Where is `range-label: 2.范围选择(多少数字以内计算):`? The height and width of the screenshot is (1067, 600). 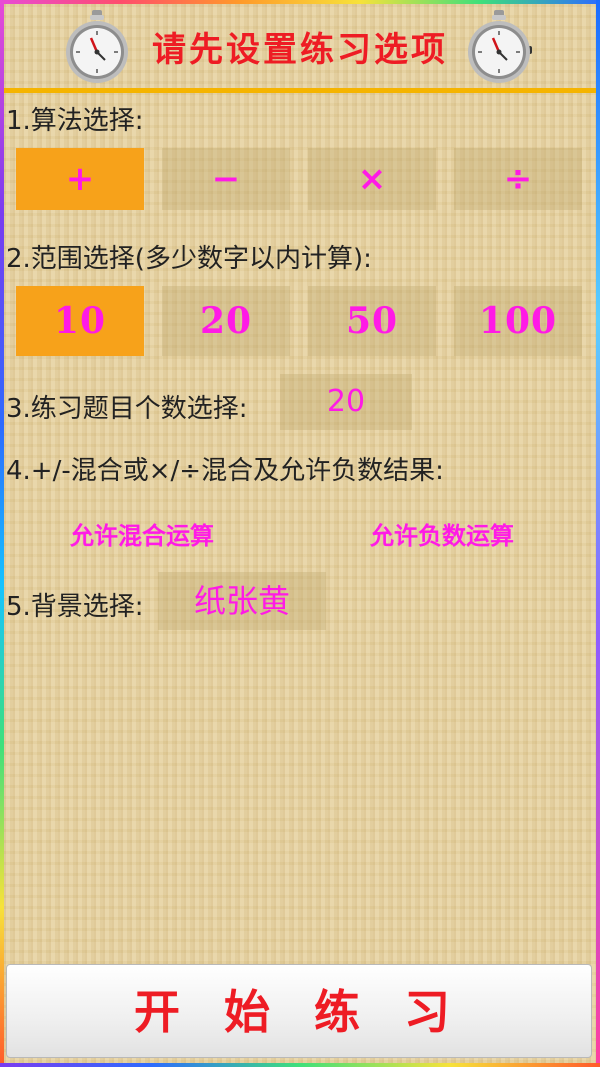
range-label: 2.范围选择(多少数字以内计算): is located at coordinates (189, 259).